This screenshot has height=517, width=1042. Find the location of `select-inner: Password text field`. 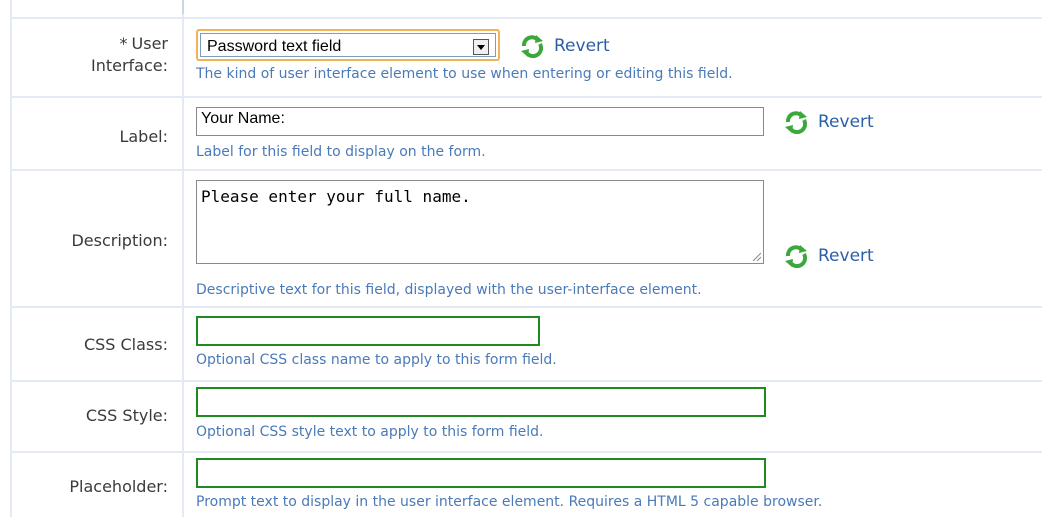

select-inner: Password text field is located at coordinates (348, 45).